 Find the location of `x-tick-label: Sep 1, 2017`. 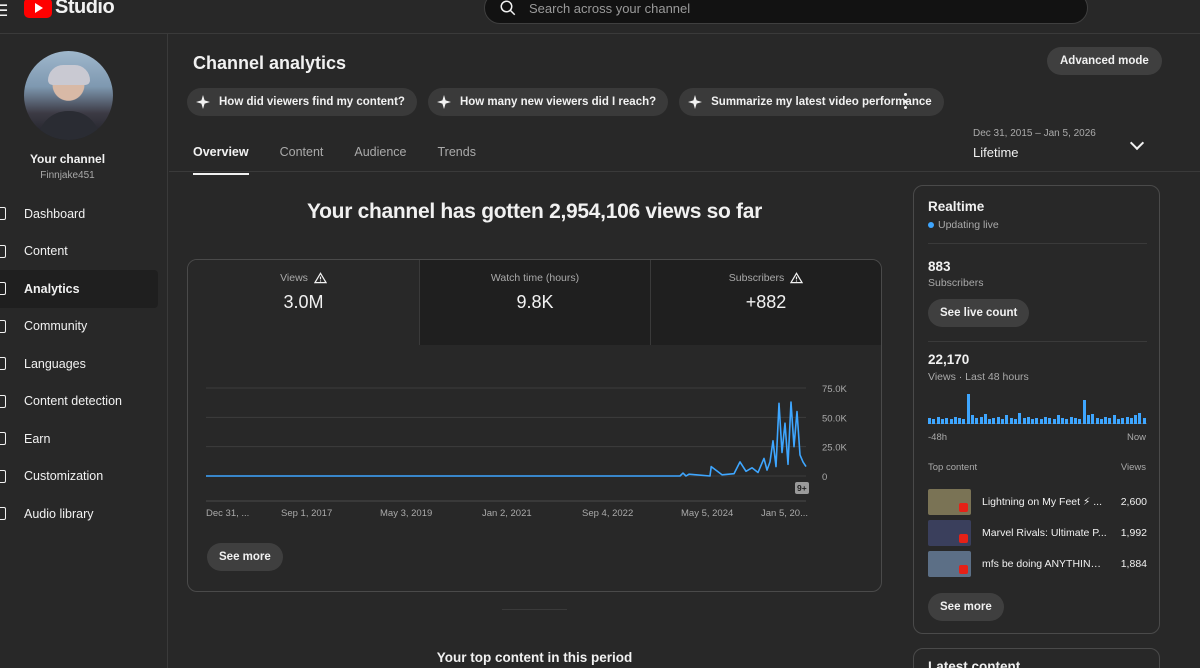

x-tick-label: Sep 1, 2017 is located at coordinates (306, 513).